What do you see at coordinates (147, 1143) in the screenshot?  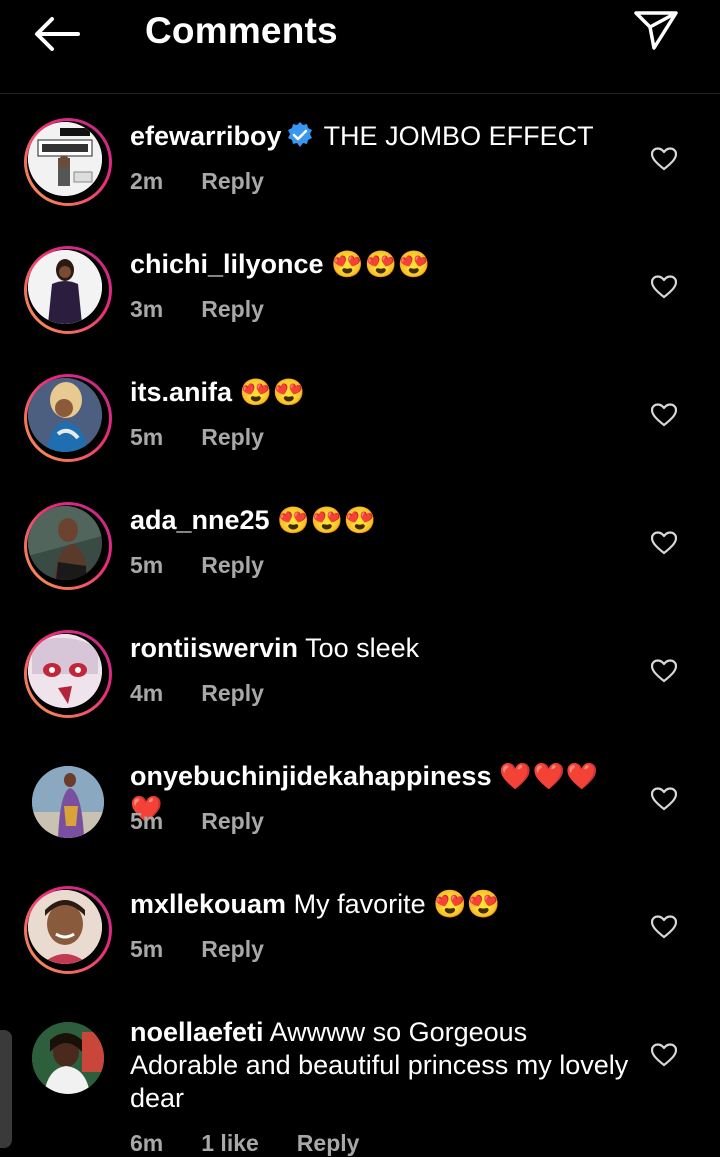 I see `comment-time: 6m` at bounding box center [147, 1143].